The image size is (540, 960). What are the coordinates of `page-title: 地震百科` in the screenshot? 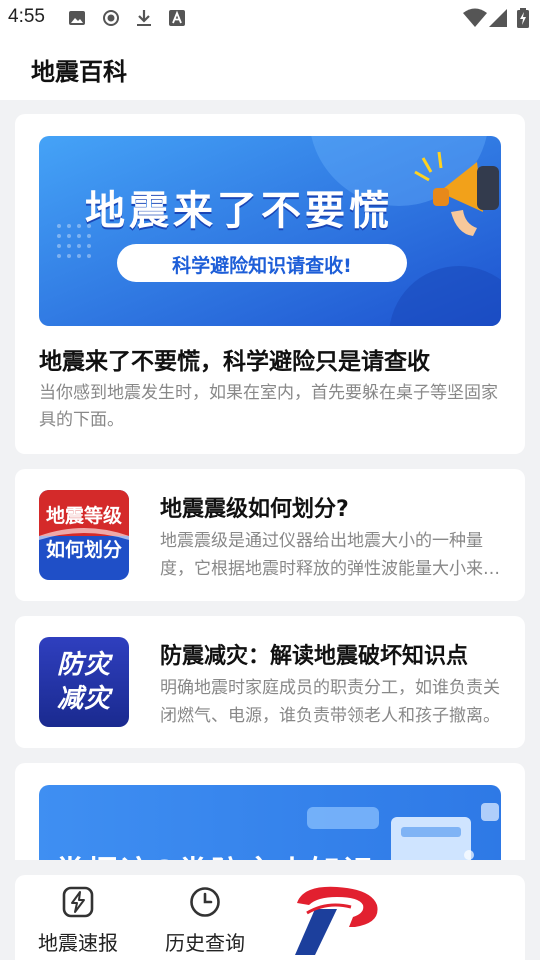 It's located at (79, 72).